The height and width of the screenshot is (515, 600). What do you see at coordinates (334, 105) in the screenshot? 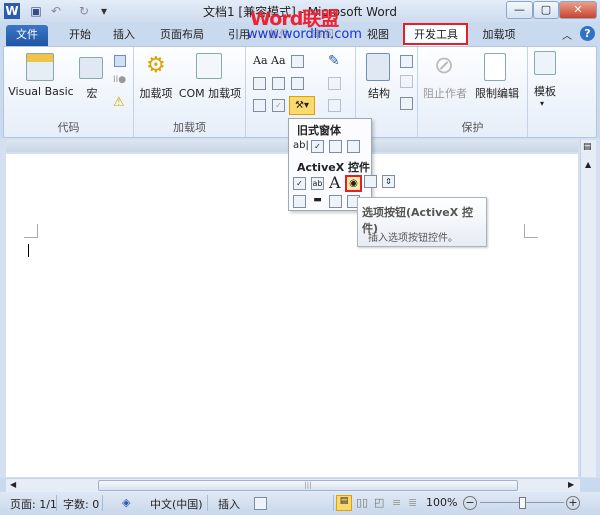
I see `group-control-icon` at bounding box center [334, 105].